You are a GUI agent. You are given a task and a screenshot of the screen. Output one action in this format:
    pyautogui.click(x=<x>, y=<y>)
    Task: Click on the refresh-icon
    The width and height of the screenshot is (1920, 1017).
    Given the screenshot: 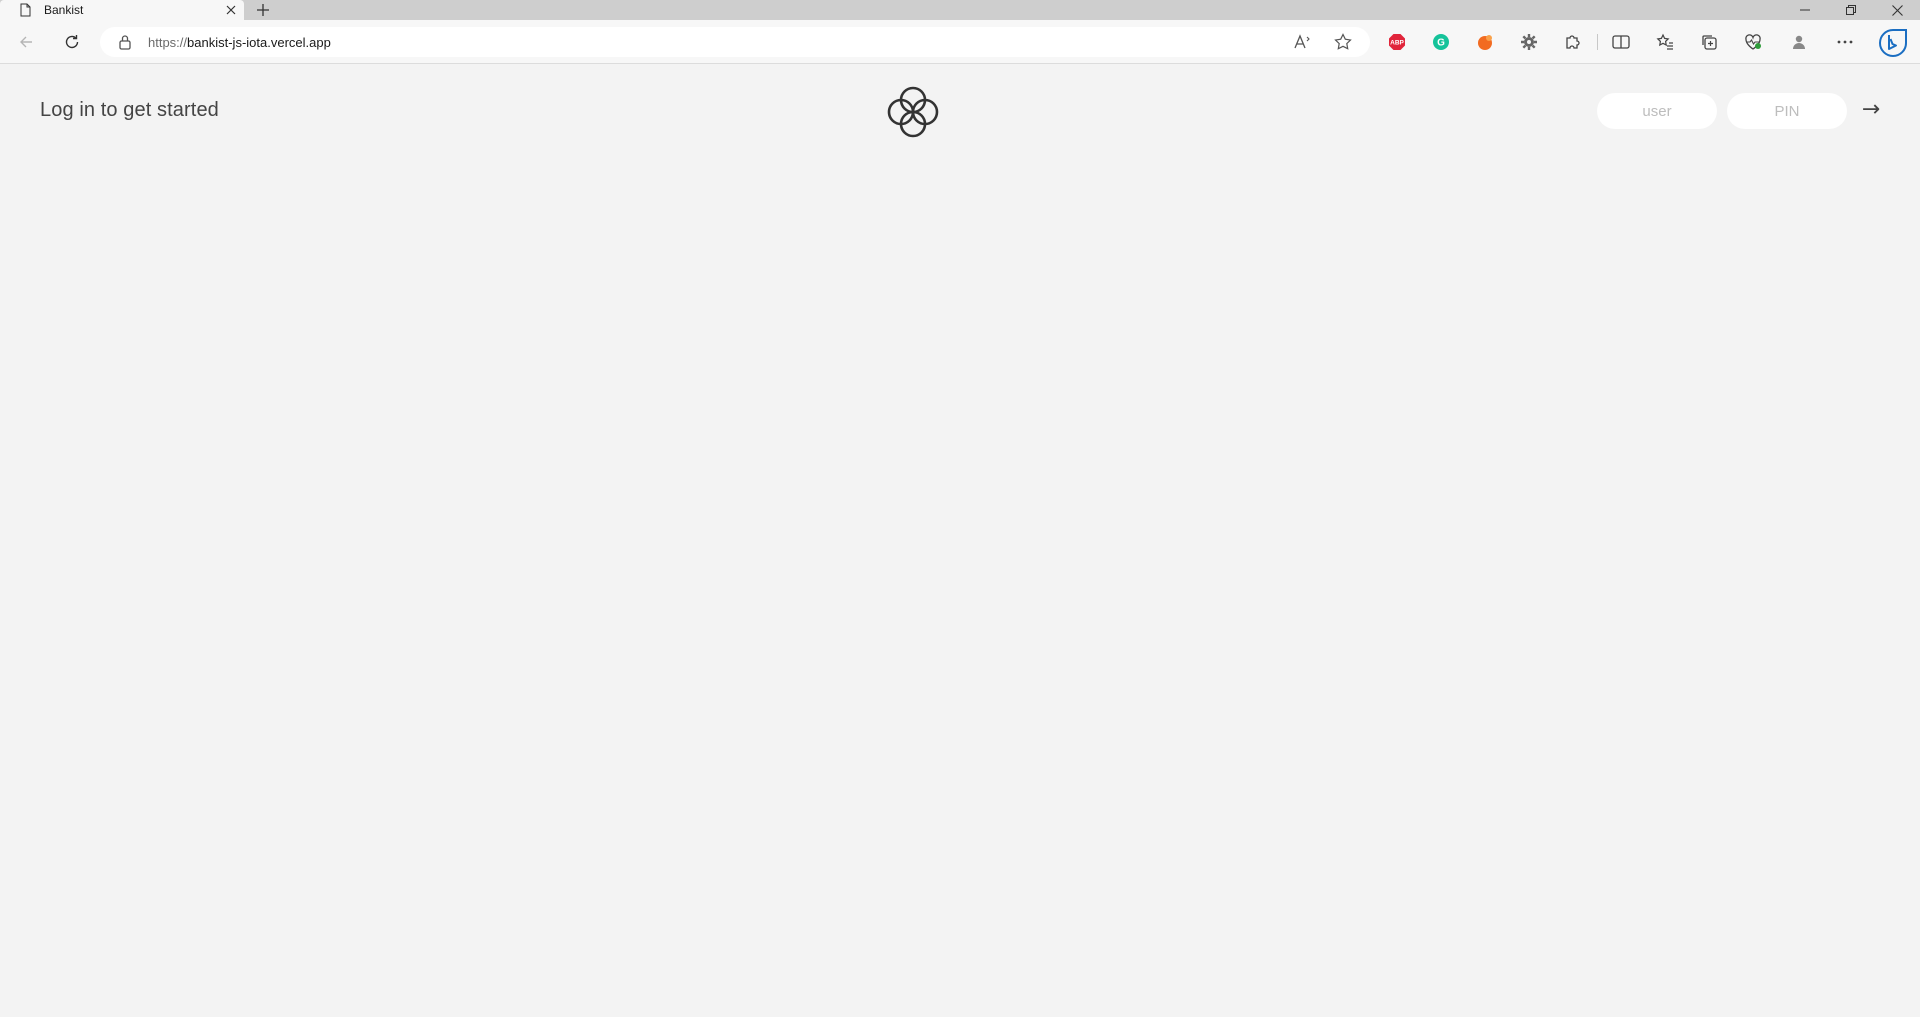 What is the action you would take?
    pyautogui.click(x=72, y=42)
    